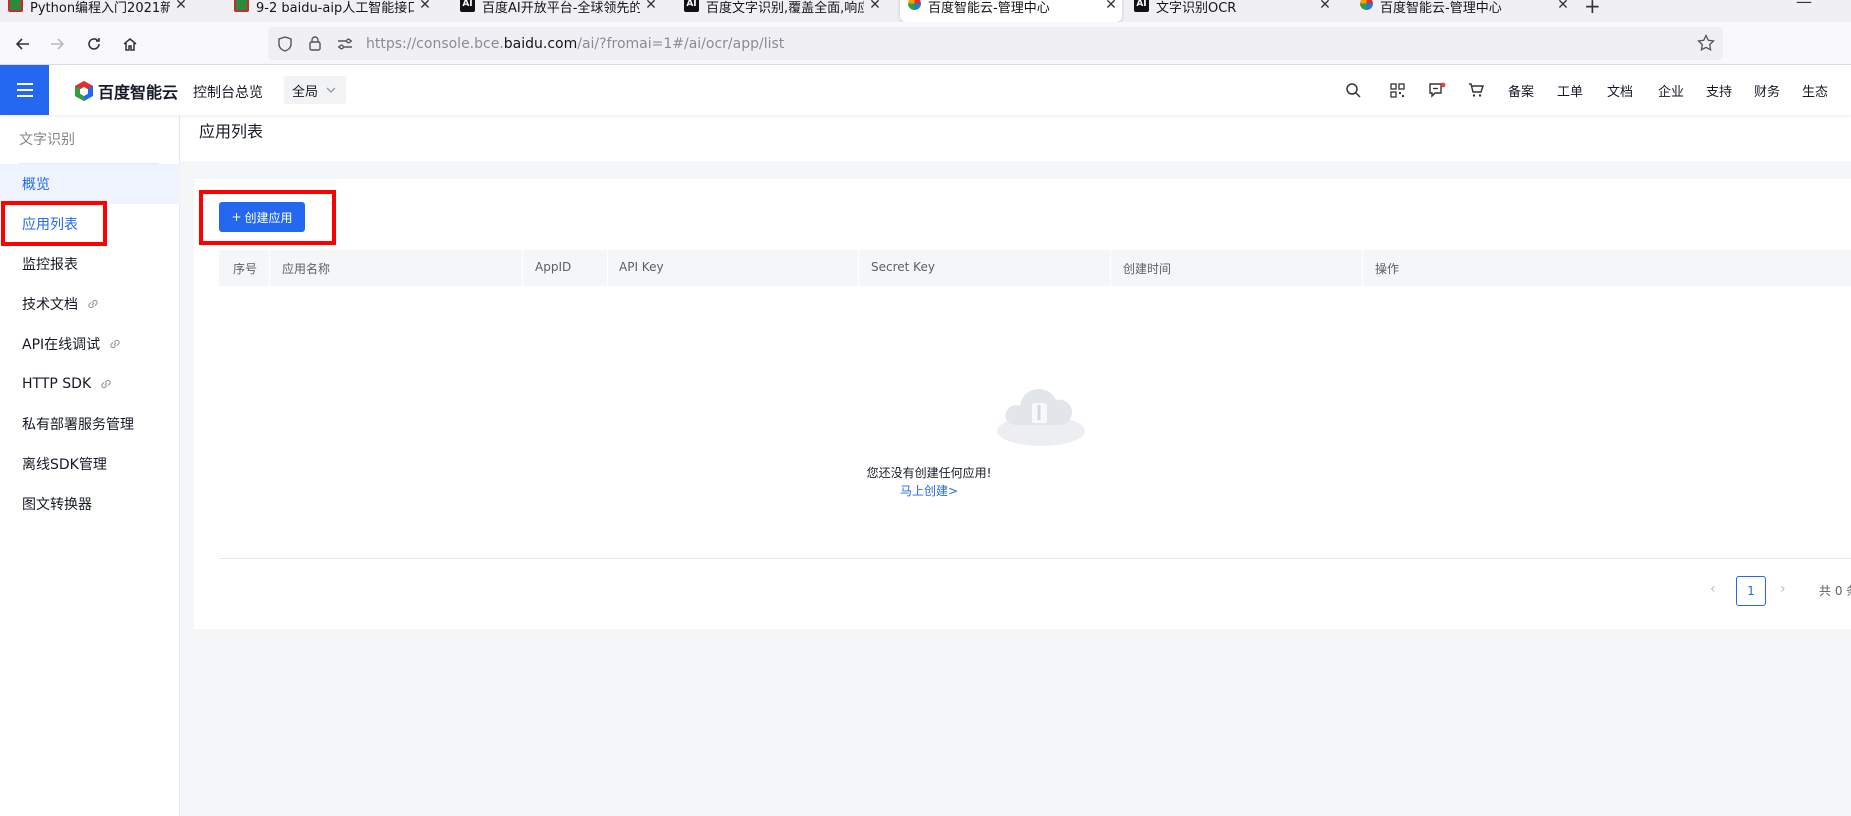  I want to click on qr-code-icon, so click(1397, 90).